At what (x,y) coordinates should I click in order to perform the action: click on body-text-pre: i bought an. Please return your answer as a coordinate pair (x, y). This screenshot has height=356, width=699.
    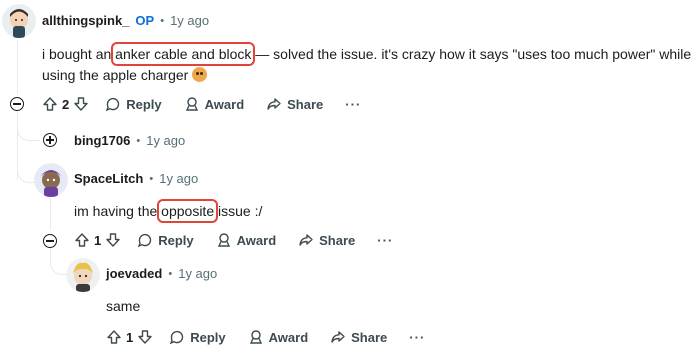
    Looking at the image, I should click on (79, 54).